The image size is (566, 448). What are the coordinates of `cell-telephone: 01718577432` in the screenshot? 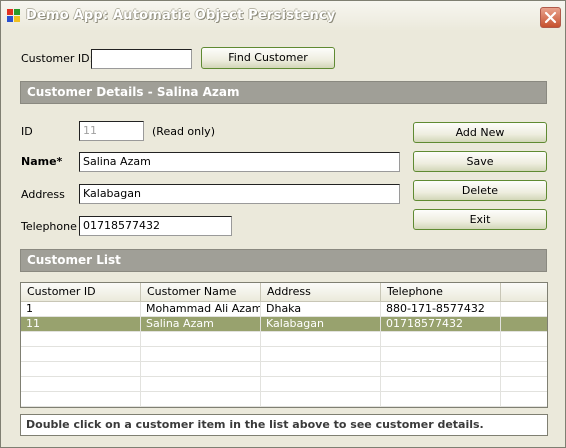 It's located at (441, 324).